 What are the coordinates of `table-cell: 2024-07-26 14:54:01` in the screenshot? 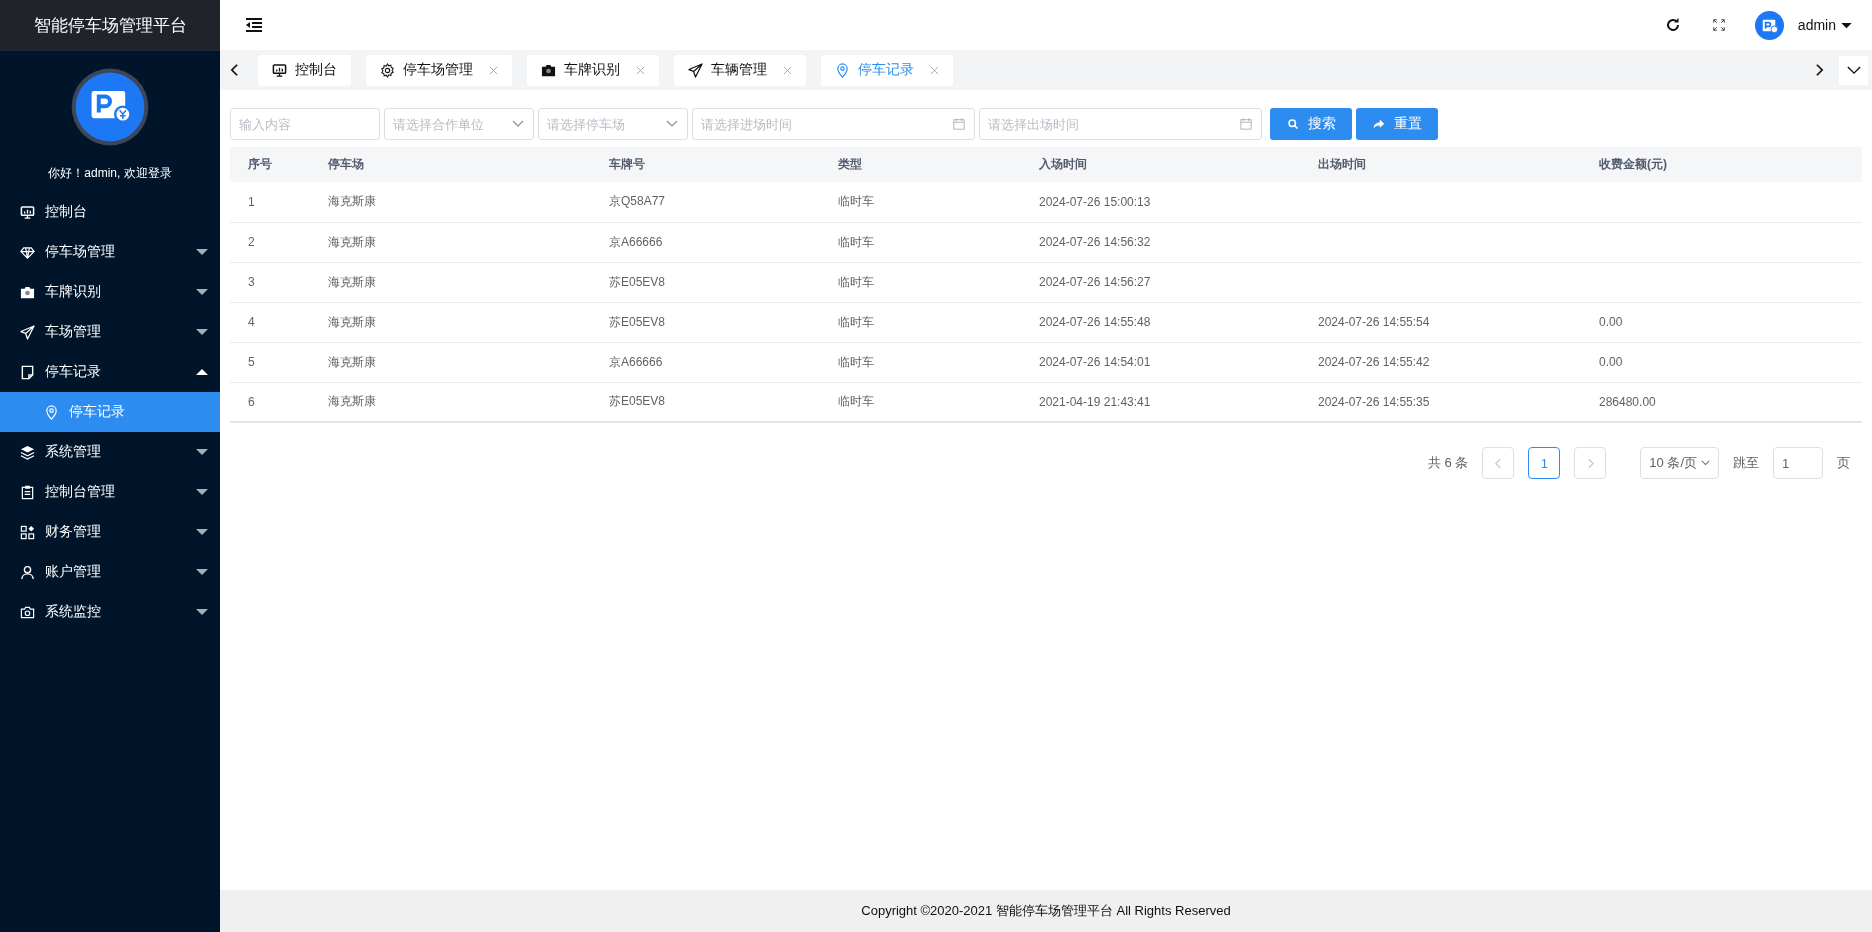 It's located at (1095, 362).